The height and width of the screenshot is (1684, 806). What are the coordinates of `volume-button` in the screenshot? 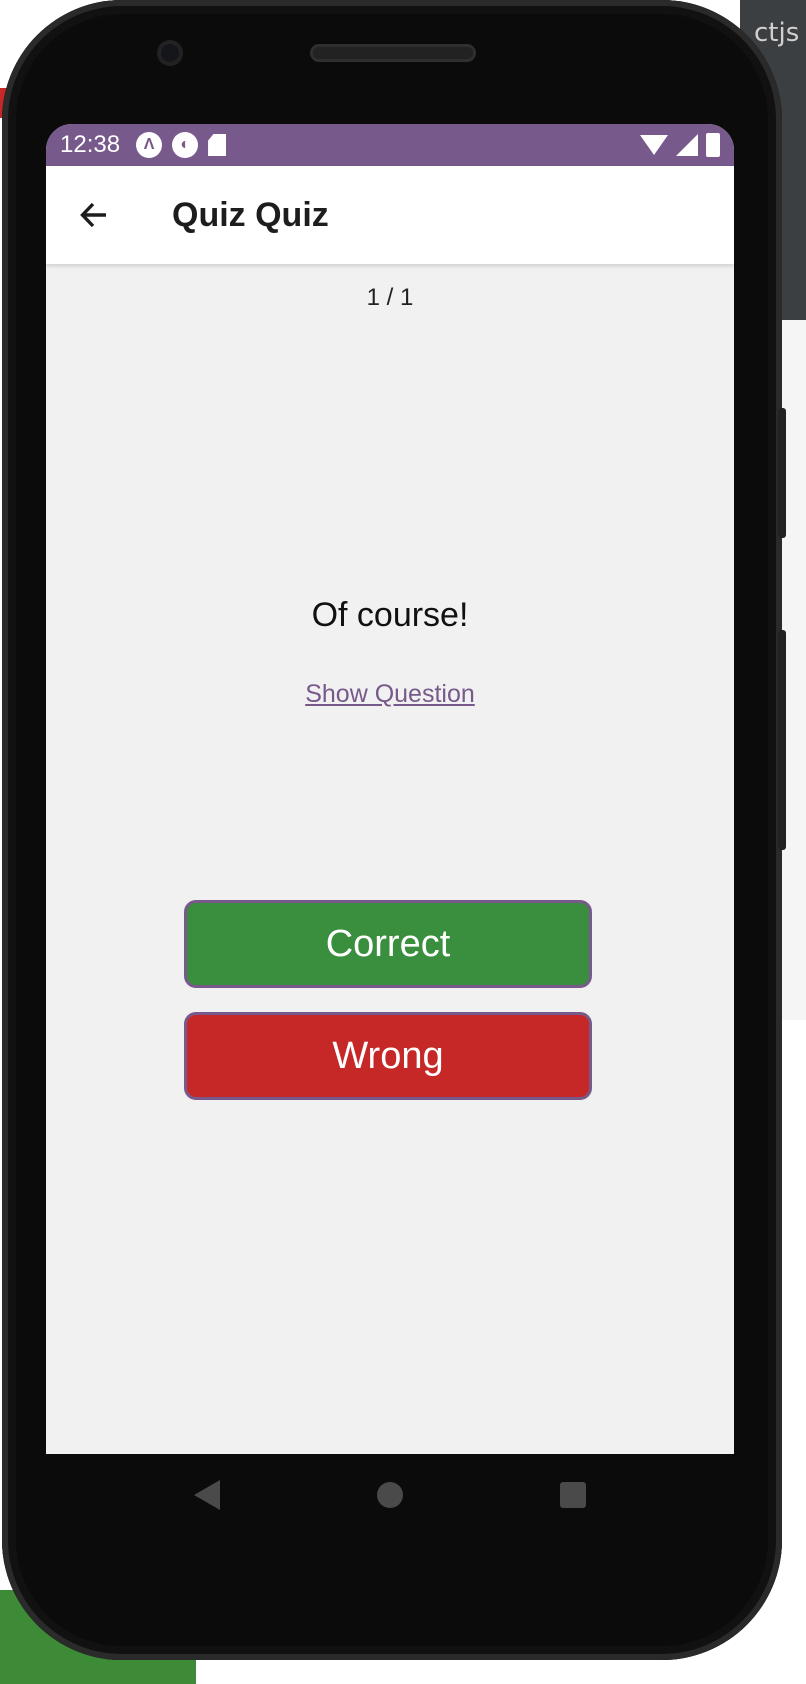 It's located at (782, 740).